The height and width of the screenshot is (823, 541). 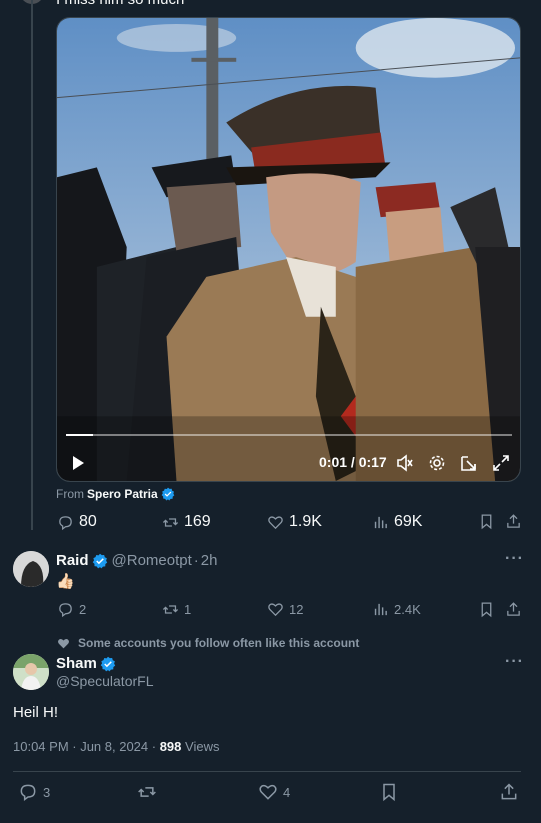 I want to click on reply-button: 2, so click(x=71, y=609).